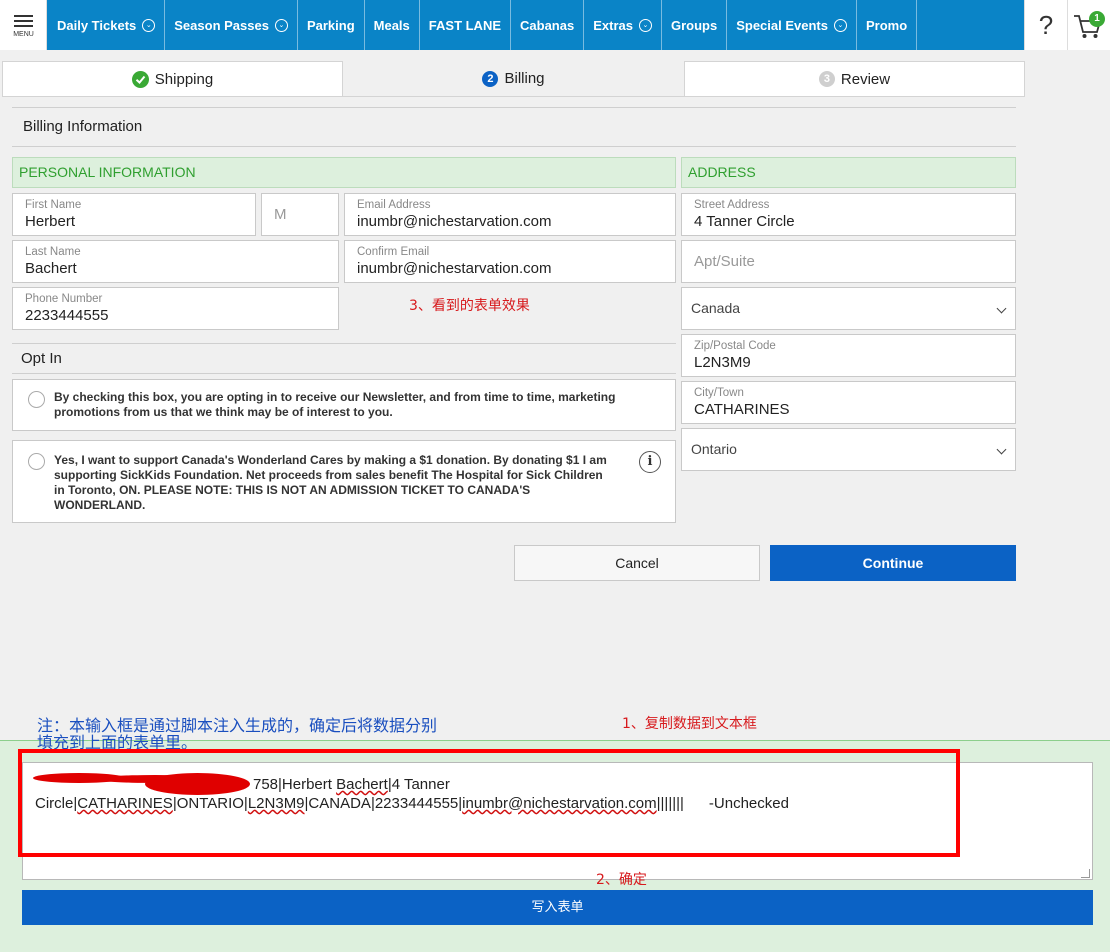 The width and height of the screenshot is (1110, 952). I want to click on nav-item: Parking, so click(331, 25).